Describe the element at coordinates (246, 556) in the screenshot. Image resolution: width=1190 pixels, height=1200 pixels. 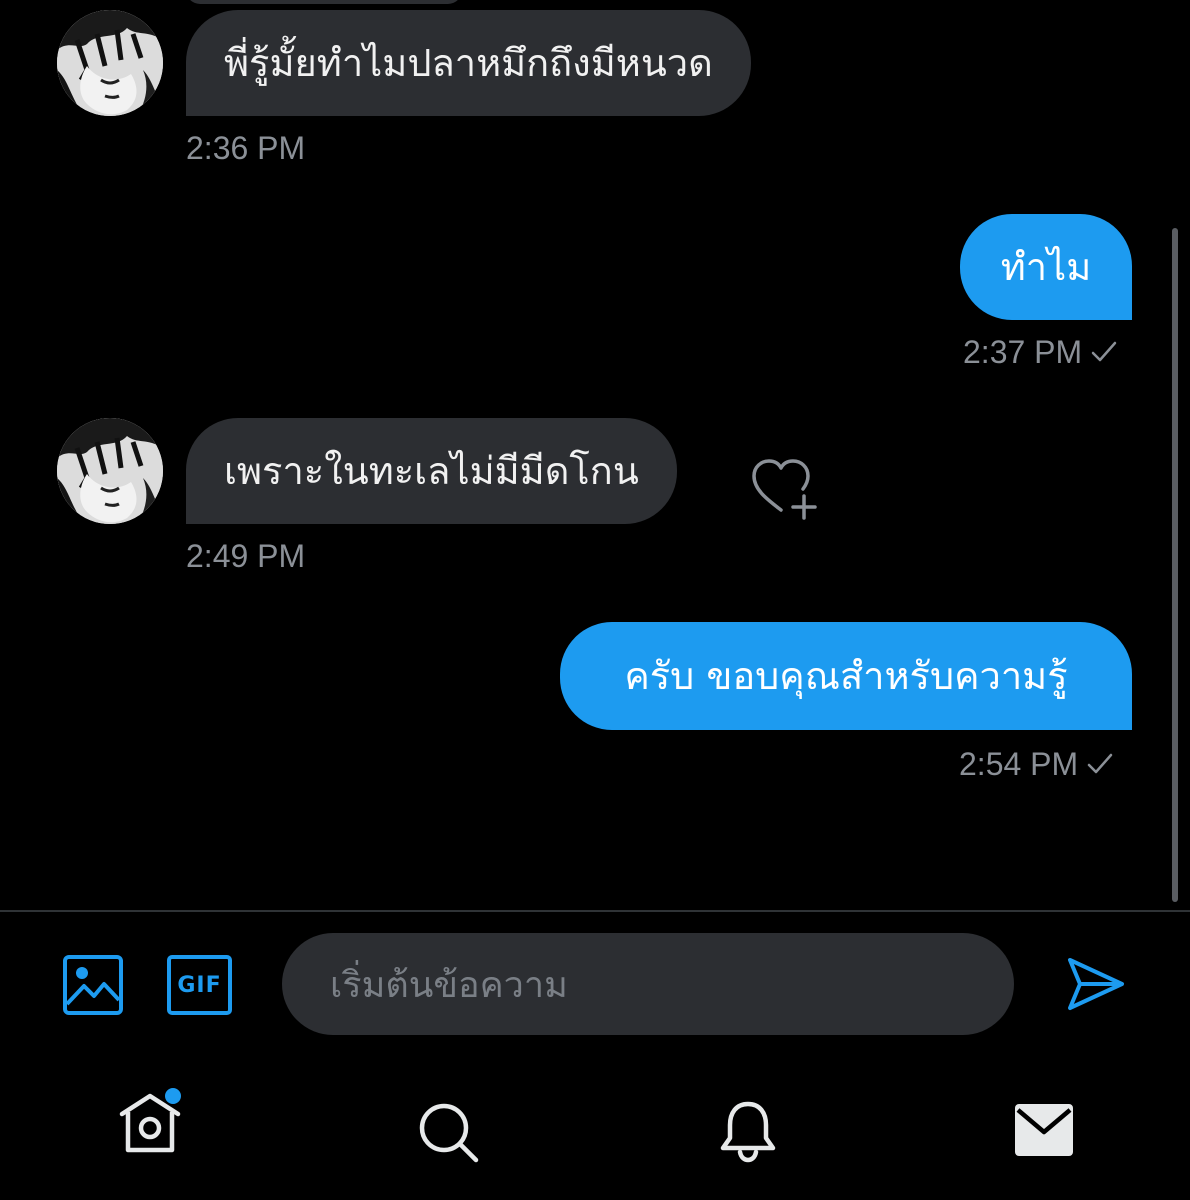
I see `message-timestamp: 2:49 PM` at that location.